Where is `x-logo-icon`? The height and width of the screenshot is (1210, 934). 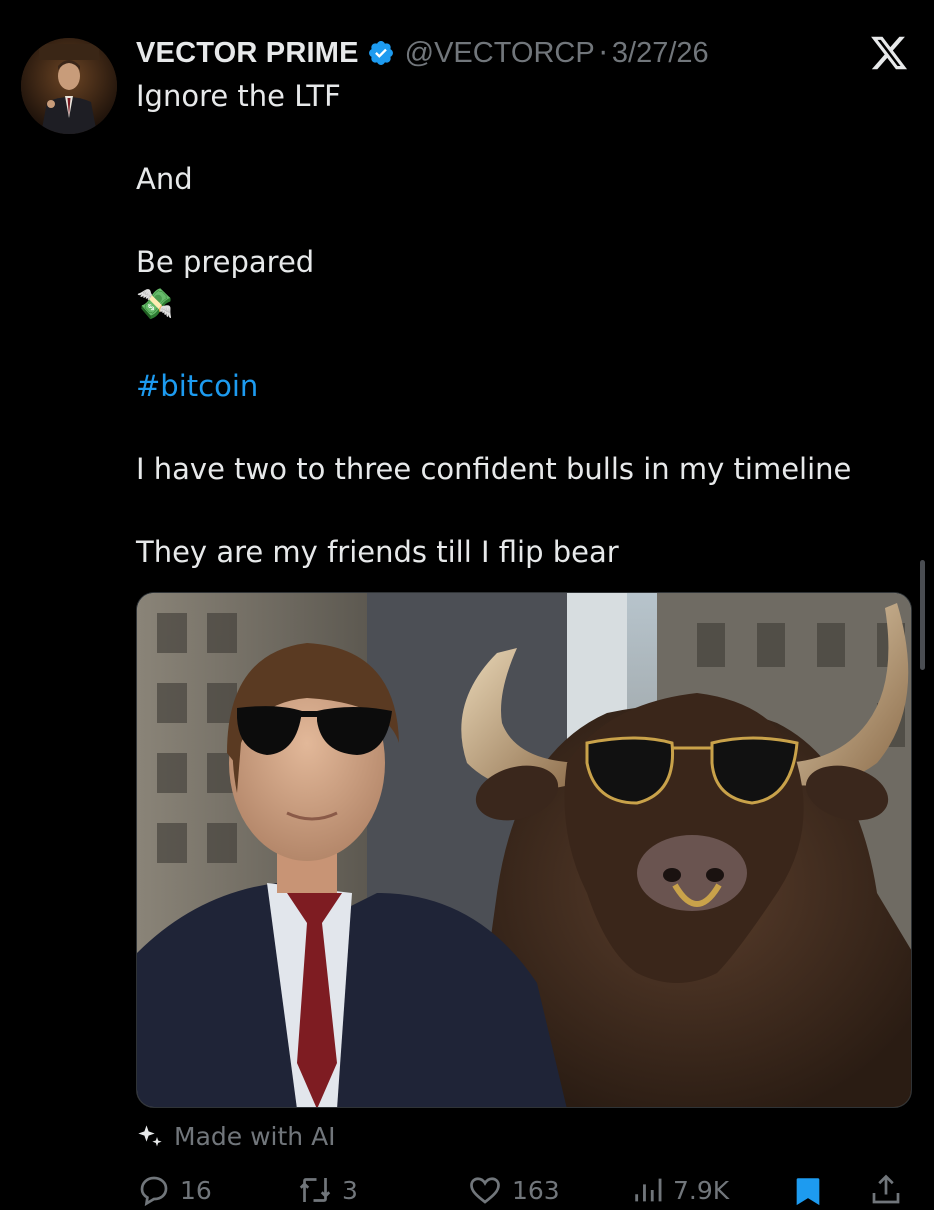
x-logo-icon is located at coordinates (889, 53).